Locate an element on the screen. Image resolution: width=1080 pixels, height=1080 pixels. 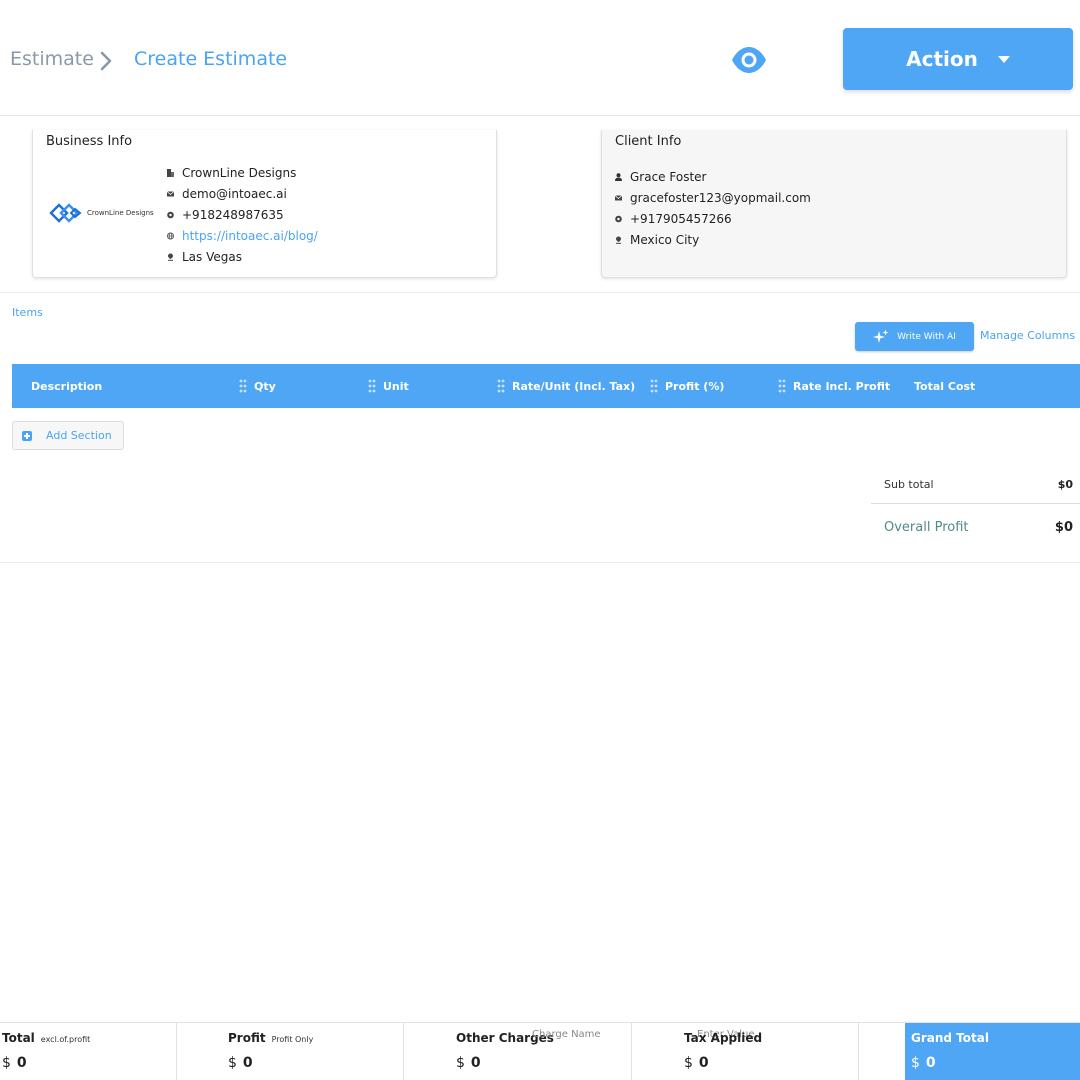
column-description-label: Description is located at coordinates (67, 386).